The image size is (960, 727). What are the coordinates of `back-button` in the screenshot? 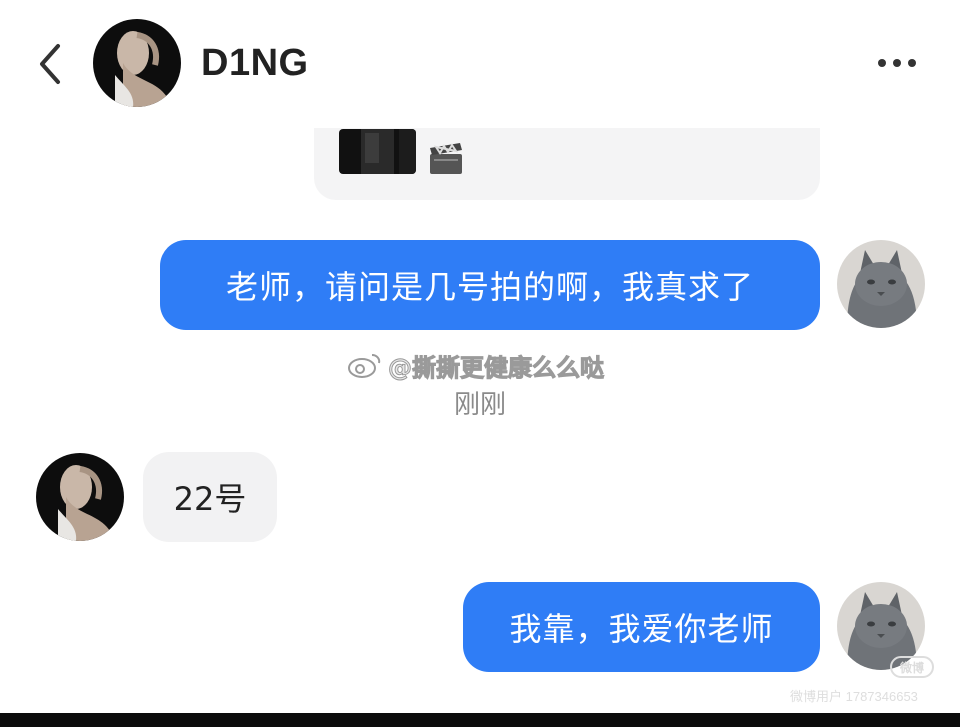 It's located at (50, 64).